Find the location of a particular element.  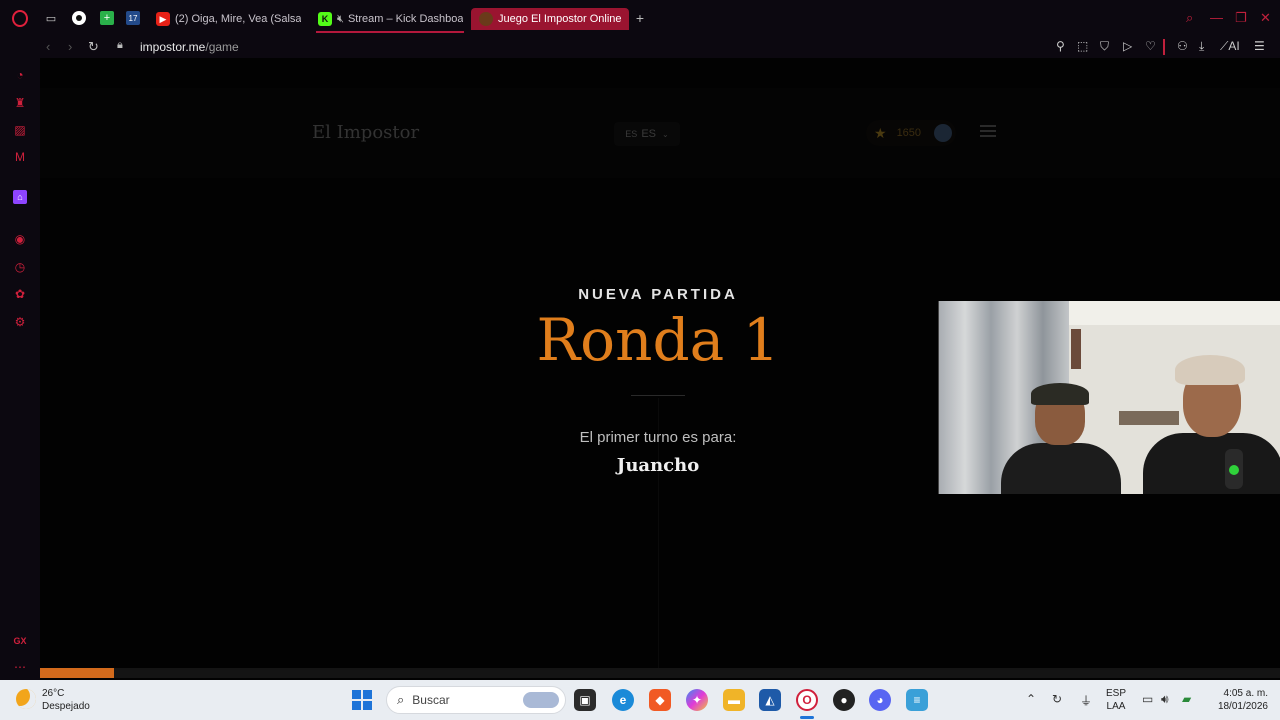

microphone-icon: ⏚ is located at coordinates (1086, 700).